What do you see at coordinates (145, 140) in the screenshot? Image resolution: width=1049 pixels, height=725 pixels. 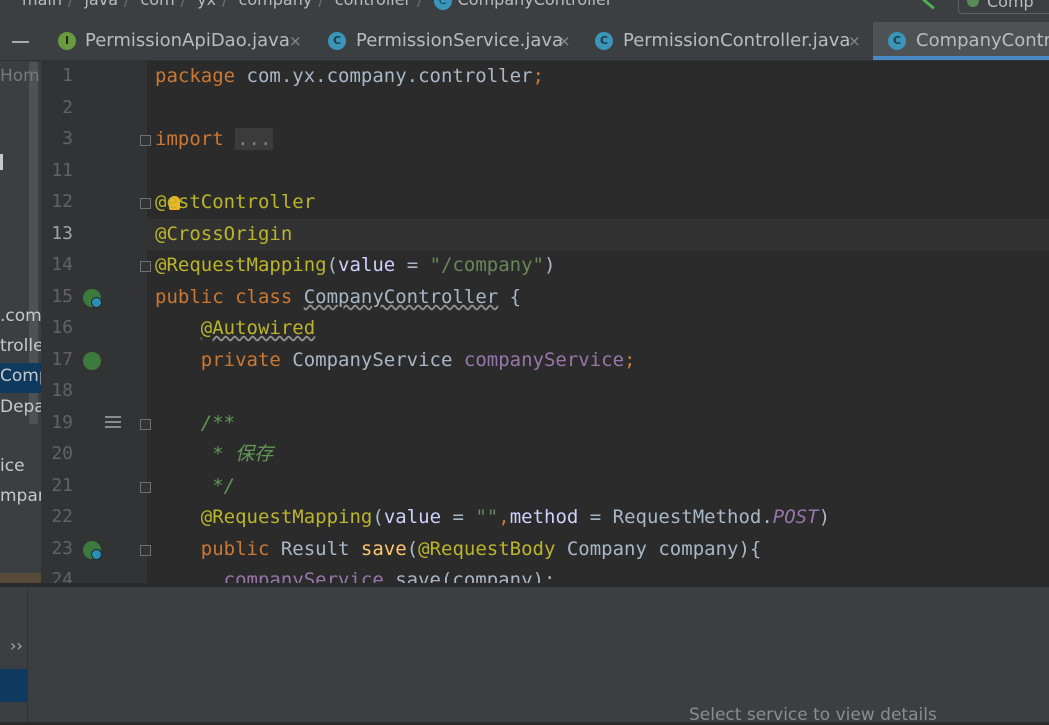 I see `fold-expand-icon` at bounding box center [145, 140].